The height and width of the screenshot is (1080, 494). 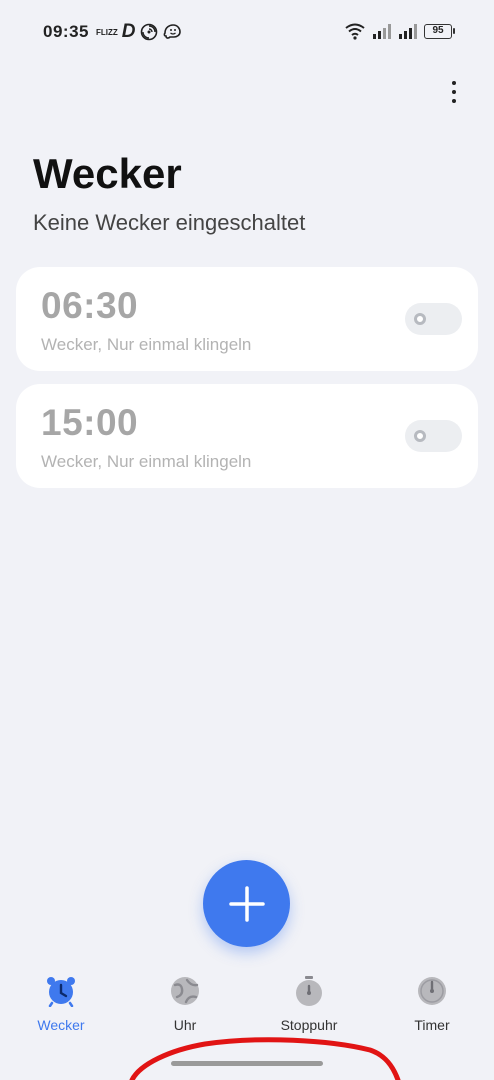 I want to click on red-annotation-stroke, so click(x=265, y=1058).